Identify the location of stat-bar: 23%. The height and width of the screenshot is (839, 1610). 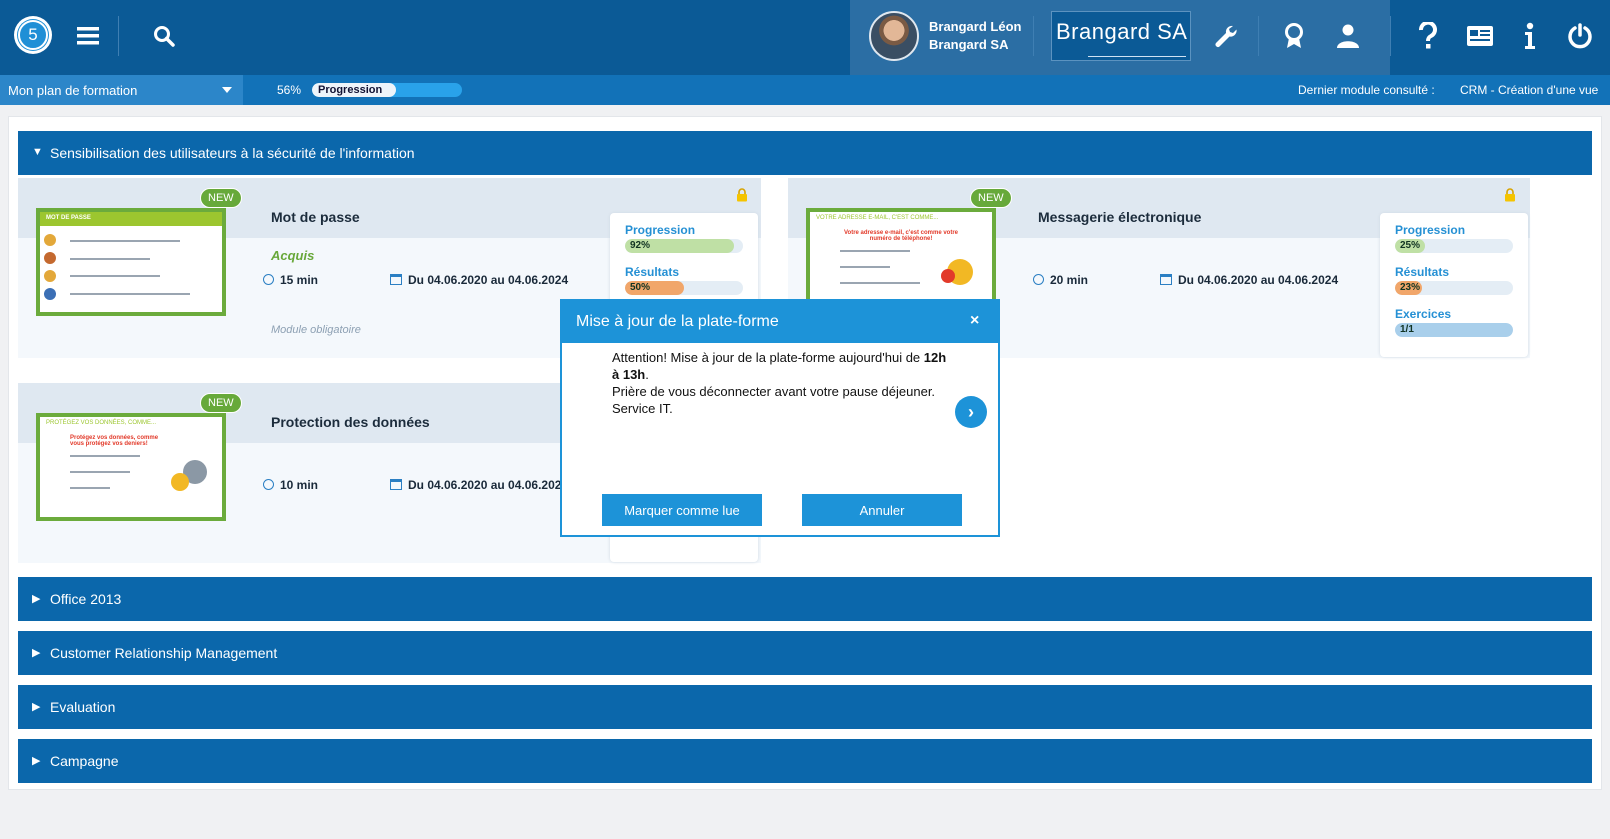
(1454, 288).